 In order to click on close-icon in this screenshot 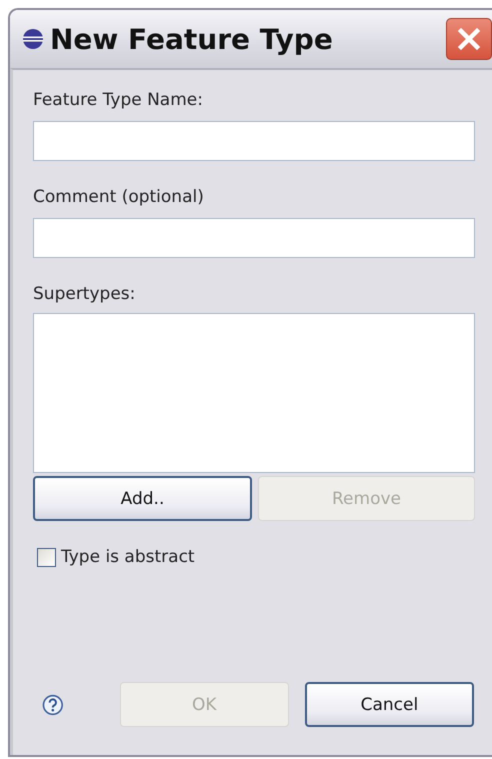, I will do `click(469, 39)`.